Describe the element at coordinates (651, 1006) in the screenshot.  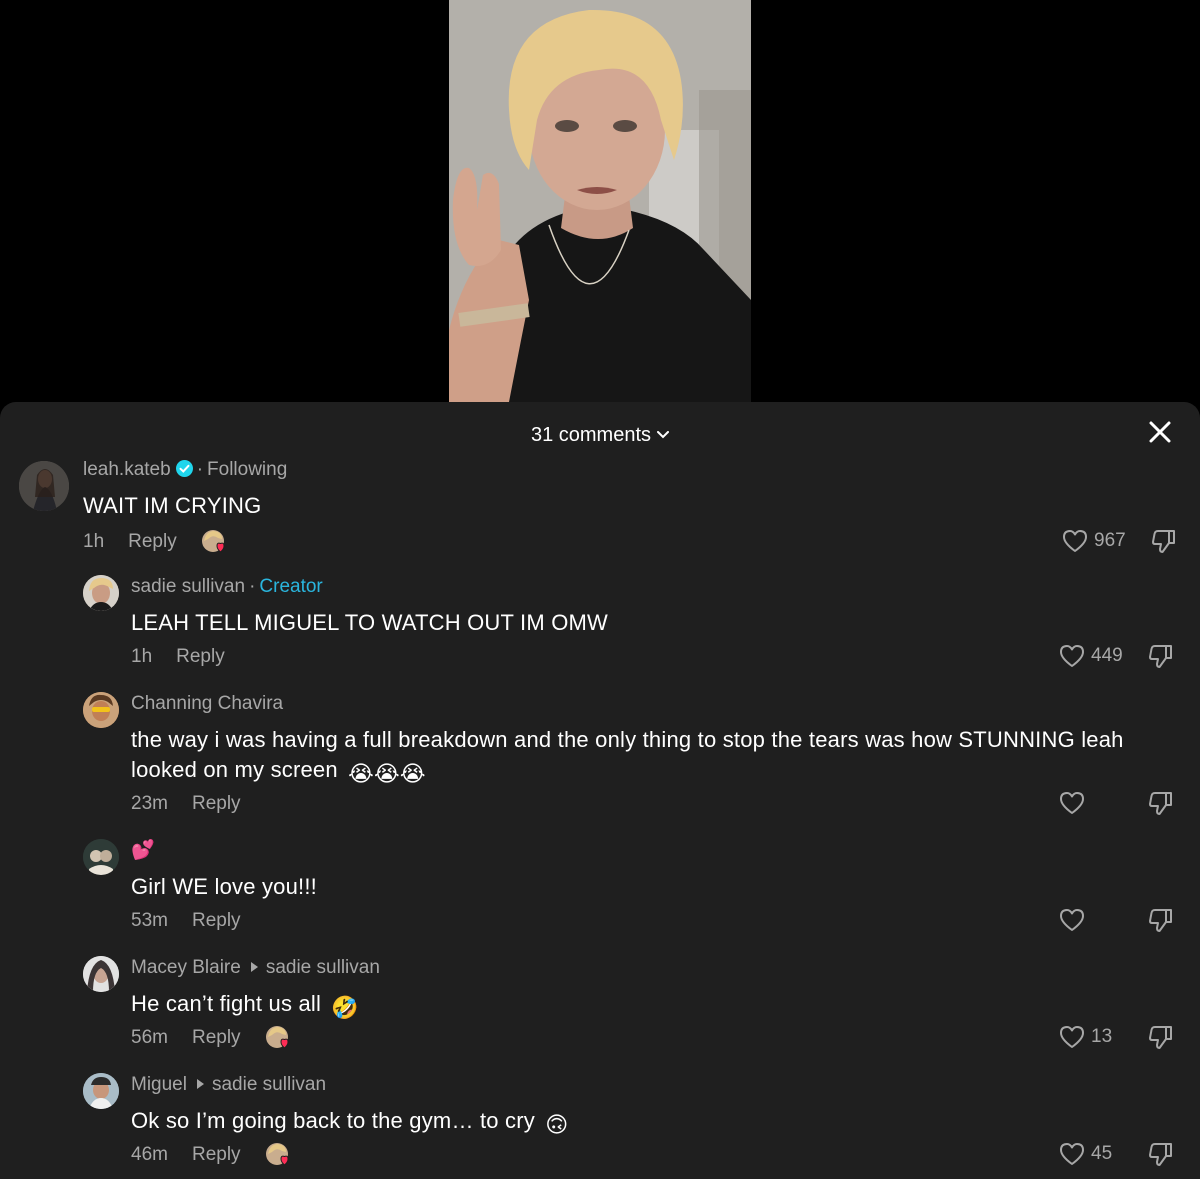
I see `comment-text: He can’t fight us all 🤣` at that location.